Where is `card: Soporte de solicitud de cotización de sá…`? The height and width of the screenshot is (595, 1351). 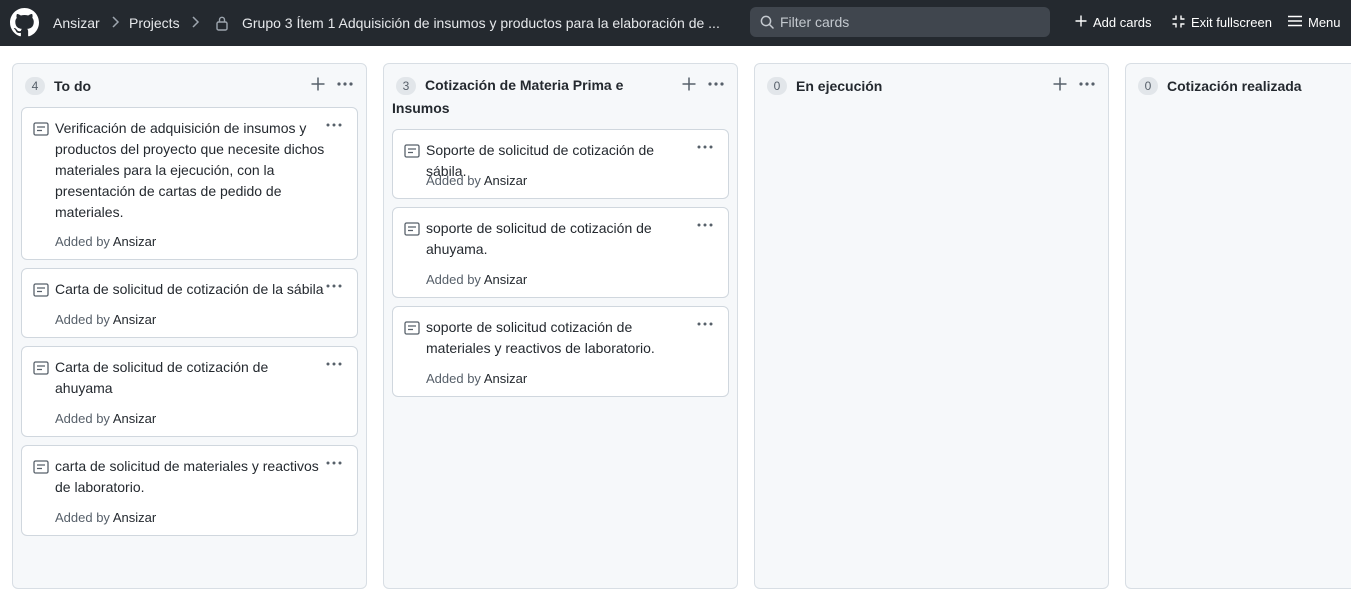
card: Soporte de solicitud de cotización de sá… is located at coordinates (560, 164).